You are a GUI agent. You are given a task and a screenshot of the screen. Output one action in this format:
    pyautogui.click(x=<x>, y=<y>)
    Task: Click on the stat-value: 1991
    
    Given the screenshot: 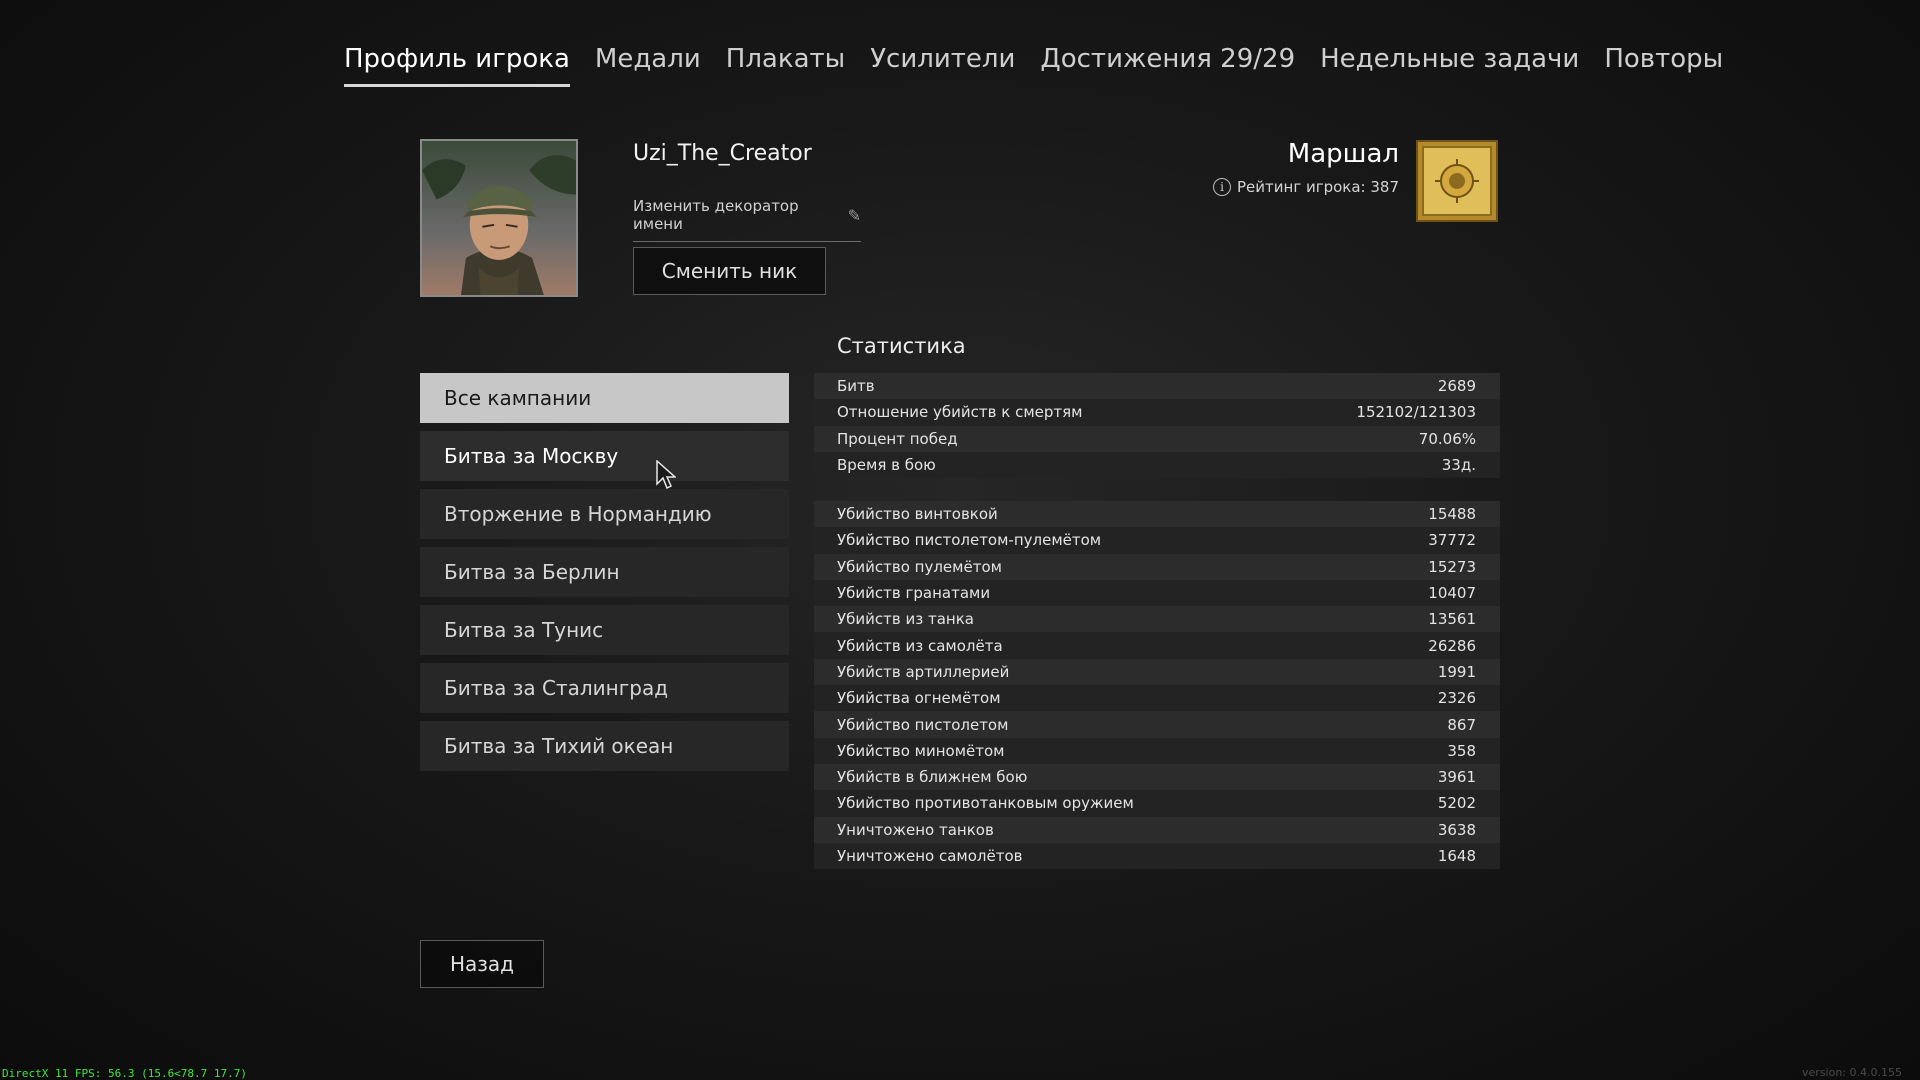 What is the action you would take?
    pyautogui.click(x=1456, y=671)
    